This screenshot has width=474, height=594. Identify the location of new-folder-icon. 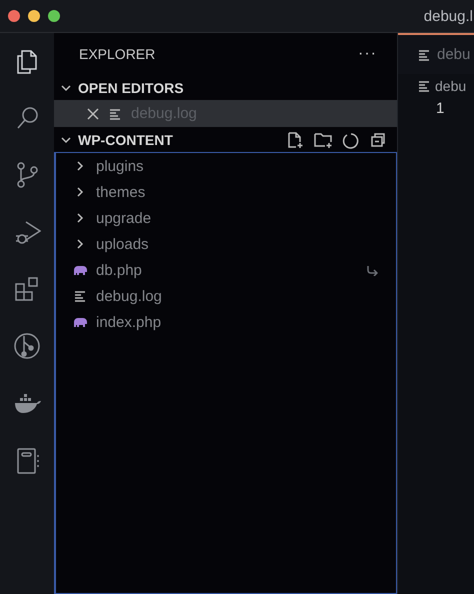
(323, 139).